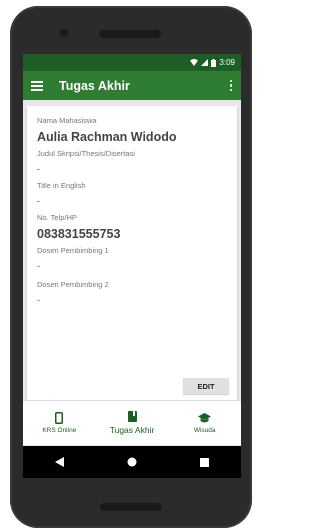 This screenshot has height=532, width=320. What do you see at coordinates (73, 250) in the screenshot?
I see `field-label-pembimbing-1: Dosen Pembimbing 1` at bounding box center [73, 250].